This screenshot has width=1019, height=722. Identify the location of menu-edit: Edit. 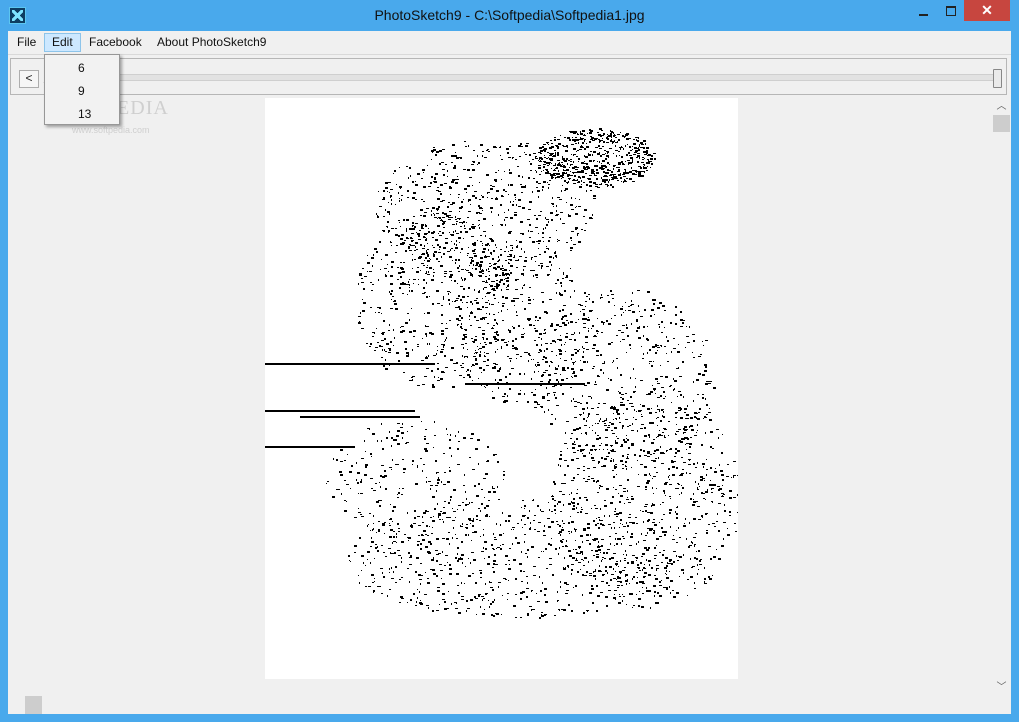
(62, 42).